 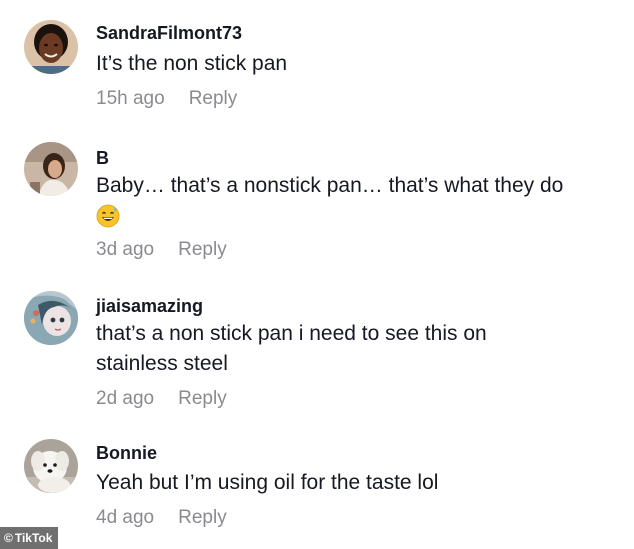 What do you see at coordinates (126, 453) in the screenshot?
I see `comment-username: Bonnie` at bounding box center [126, 453].